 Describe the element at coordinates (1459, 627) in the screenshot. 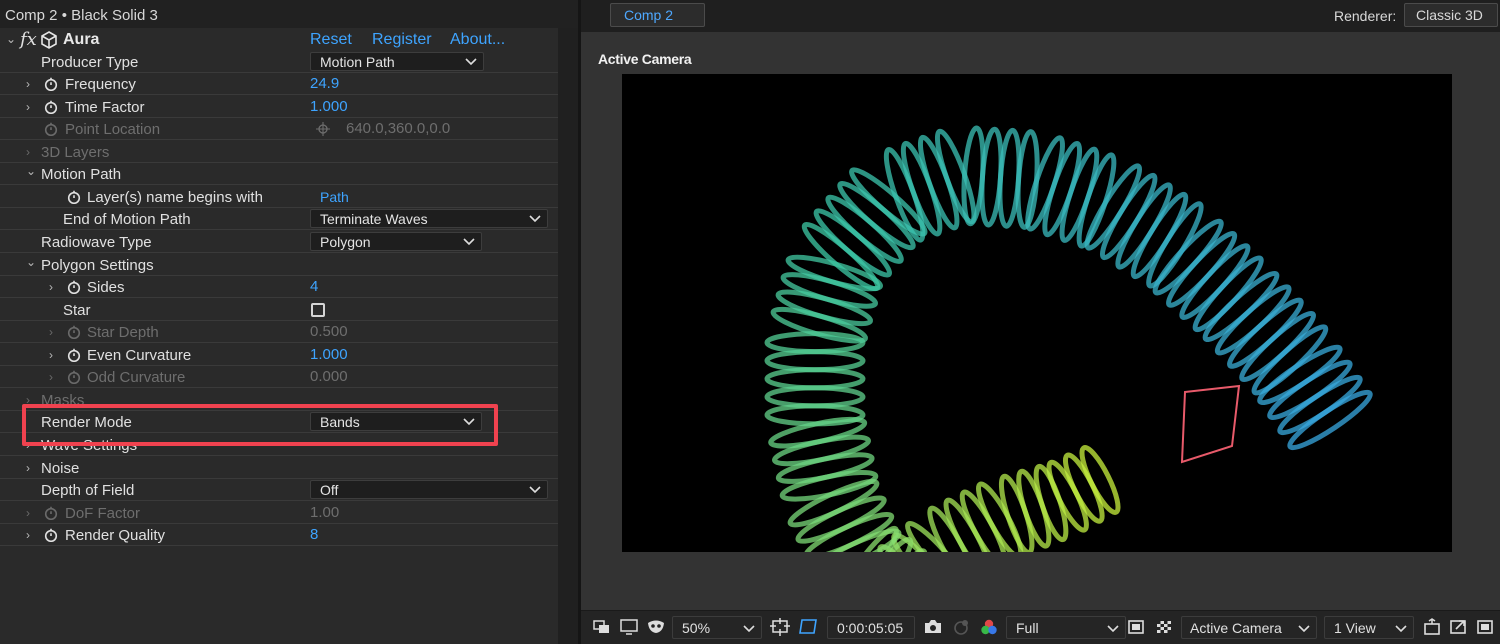

I see `export-frame-icon` at that location.